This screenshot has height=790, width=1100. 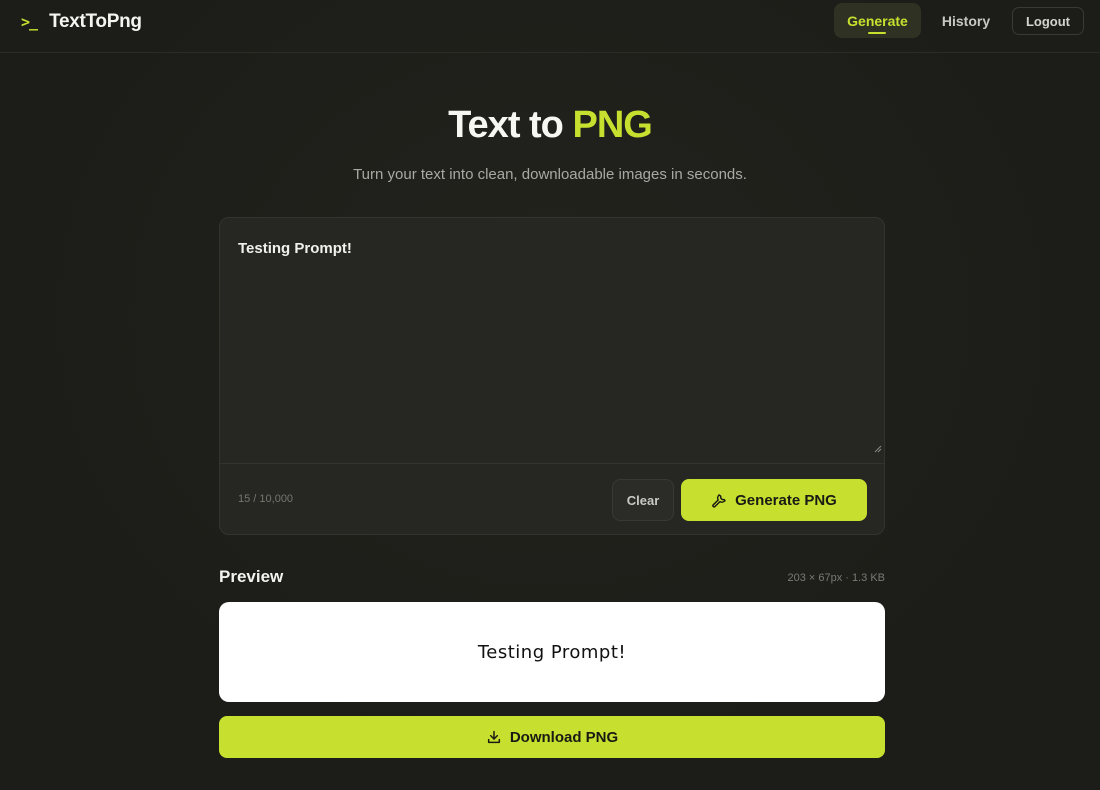 I want to click on editor-footer: 15 / 10,000 Clear Generate PNG, so click(x=552, y=498).